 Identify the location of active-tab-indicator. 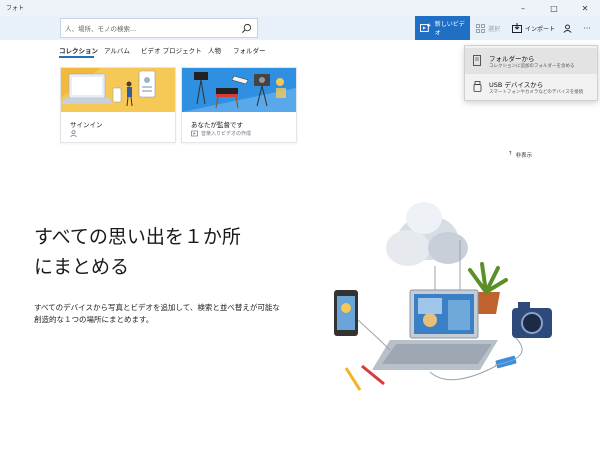
(76, 57).